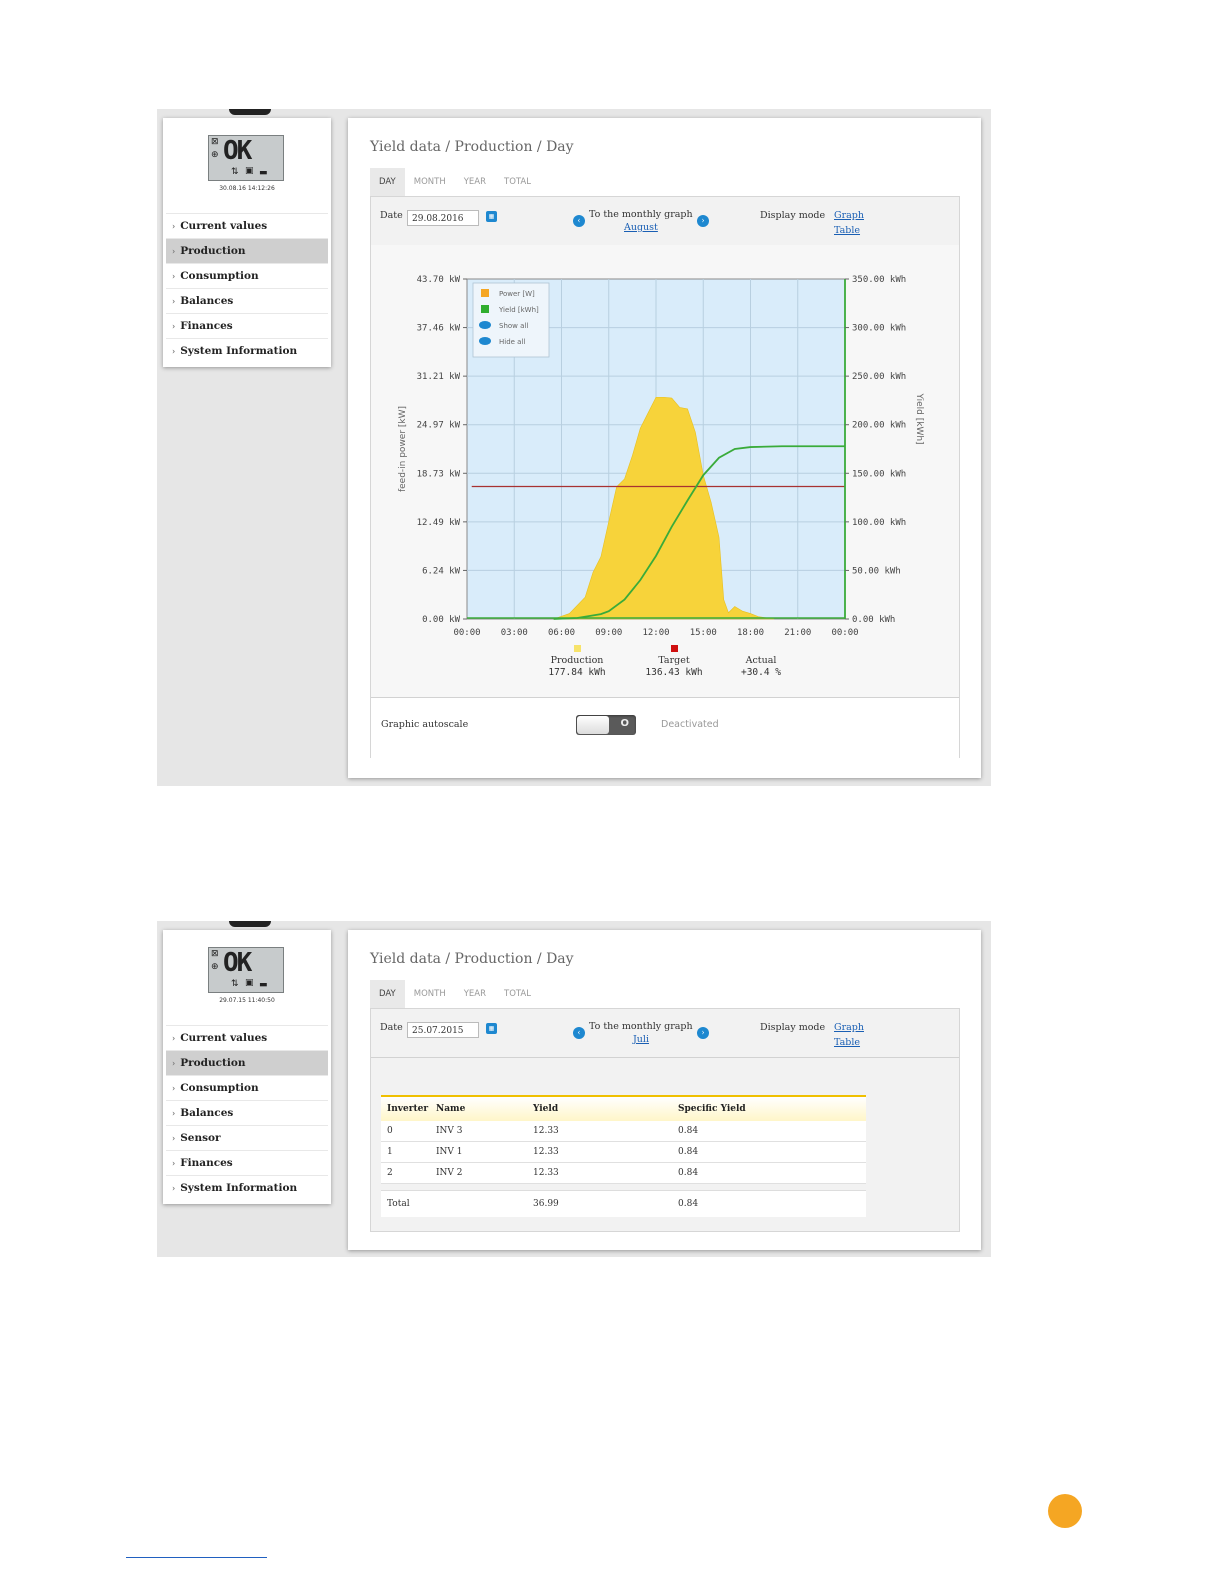 The width and height of the screenshot is (1224, 1584). I want to click on header-specific-yield: Specific Yield, so click(712, 1109).